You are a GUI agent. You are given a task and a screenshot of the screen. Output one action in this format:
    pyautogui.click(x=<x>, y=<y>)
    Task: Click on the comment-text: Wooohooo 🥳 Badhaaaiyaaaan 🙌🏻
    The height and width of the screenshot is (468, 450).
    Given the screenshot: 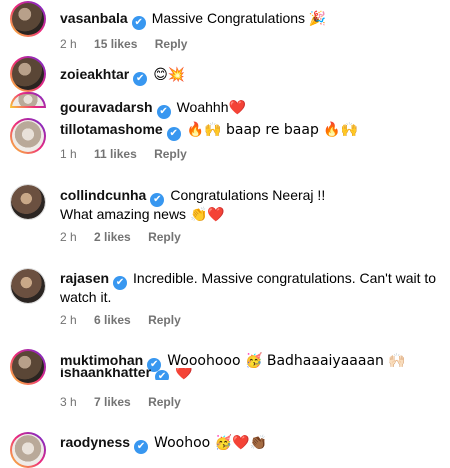 What is the action you would take?
    pyautogui.click(x=286, y=361)
    